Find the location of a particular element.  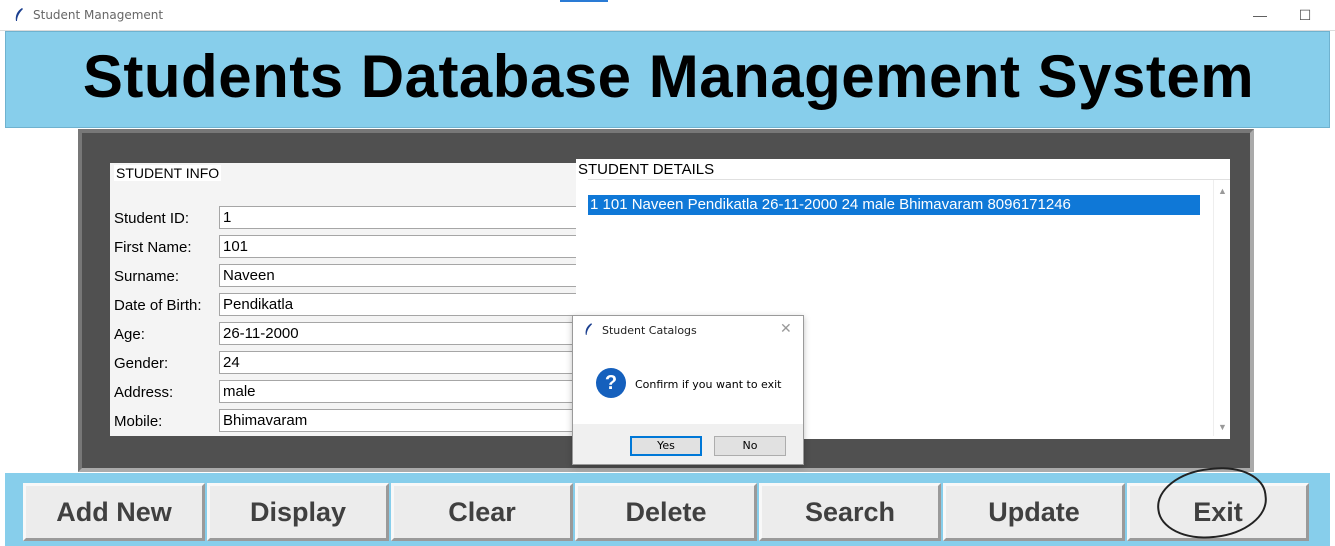

list-scrollbar: ▲ ▼ is located at coordinates (1221, 308).